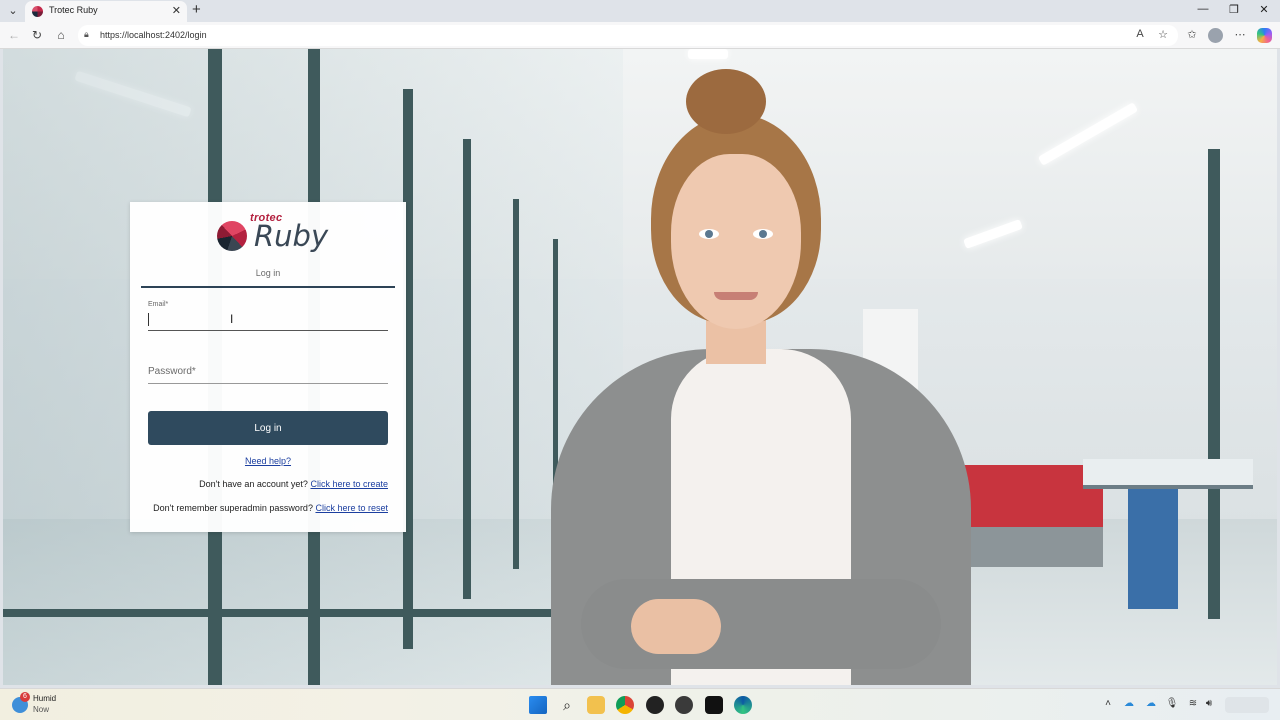 This screenshot has width=1280, height=720. What do you see at coordinates (158, 304) in the screenshot?
I see `email-label: Email*` at bounding box center [158, 304].